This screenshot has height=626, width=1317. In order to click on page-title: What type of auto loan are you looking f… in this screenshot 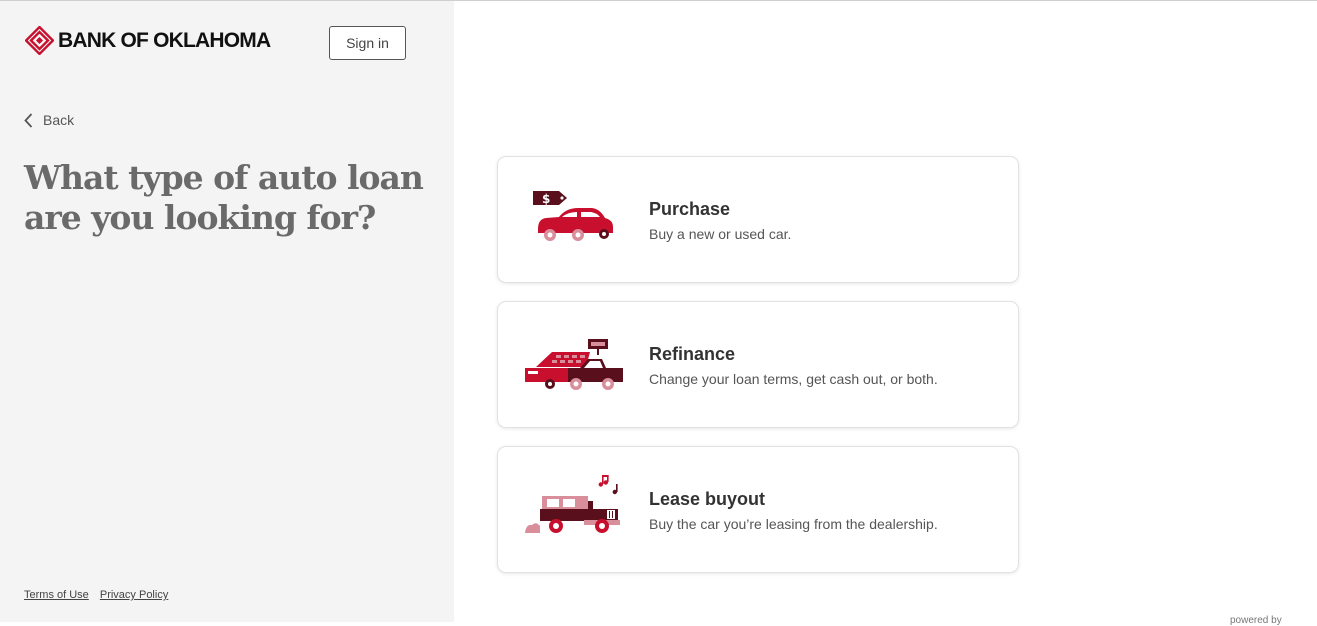, I will do `click(224, 197)`.